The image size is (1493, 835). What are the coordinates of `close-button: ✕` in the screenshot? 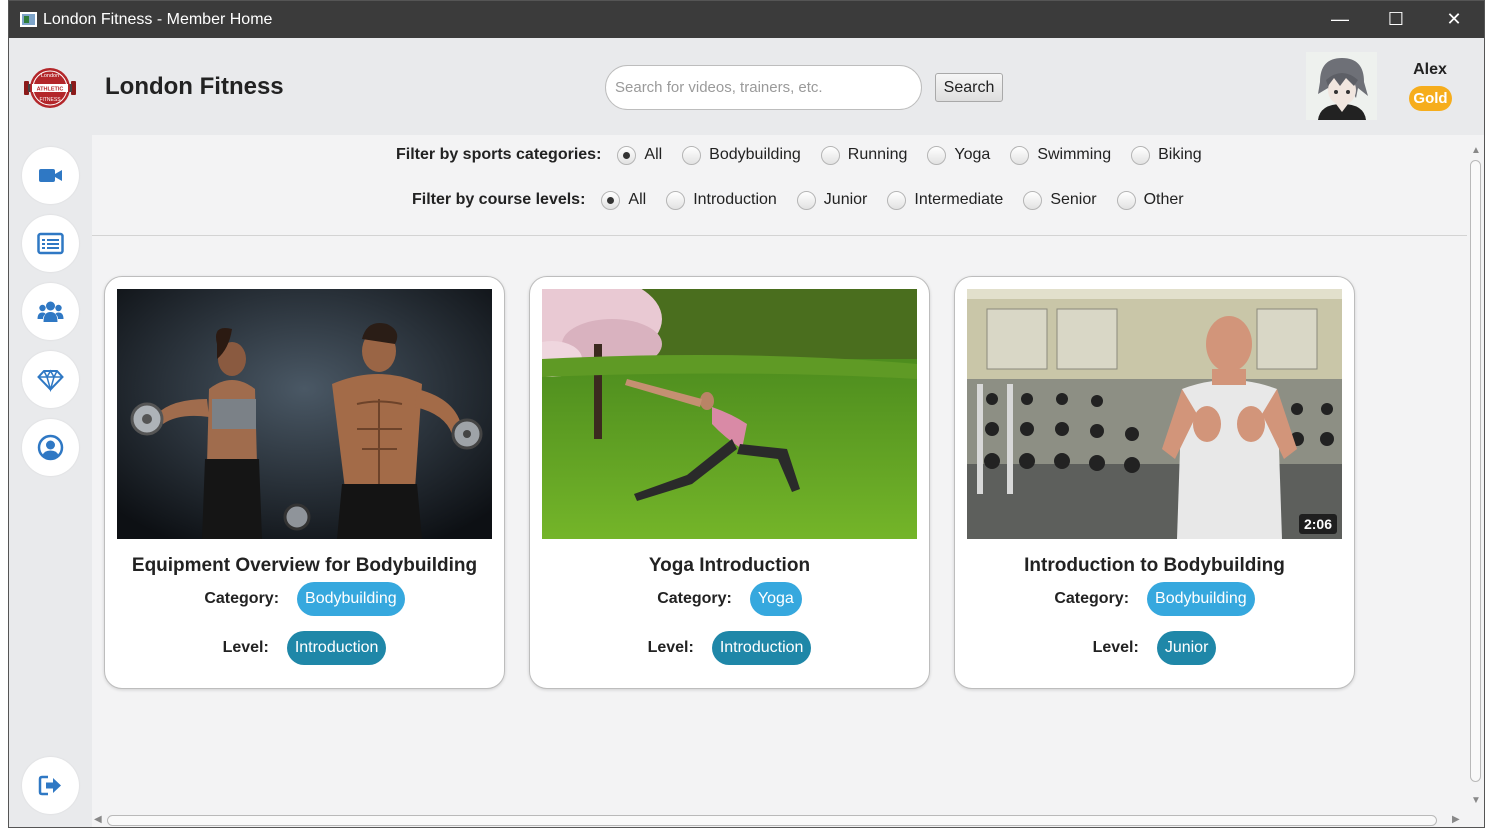 It's located at (1454, 19).